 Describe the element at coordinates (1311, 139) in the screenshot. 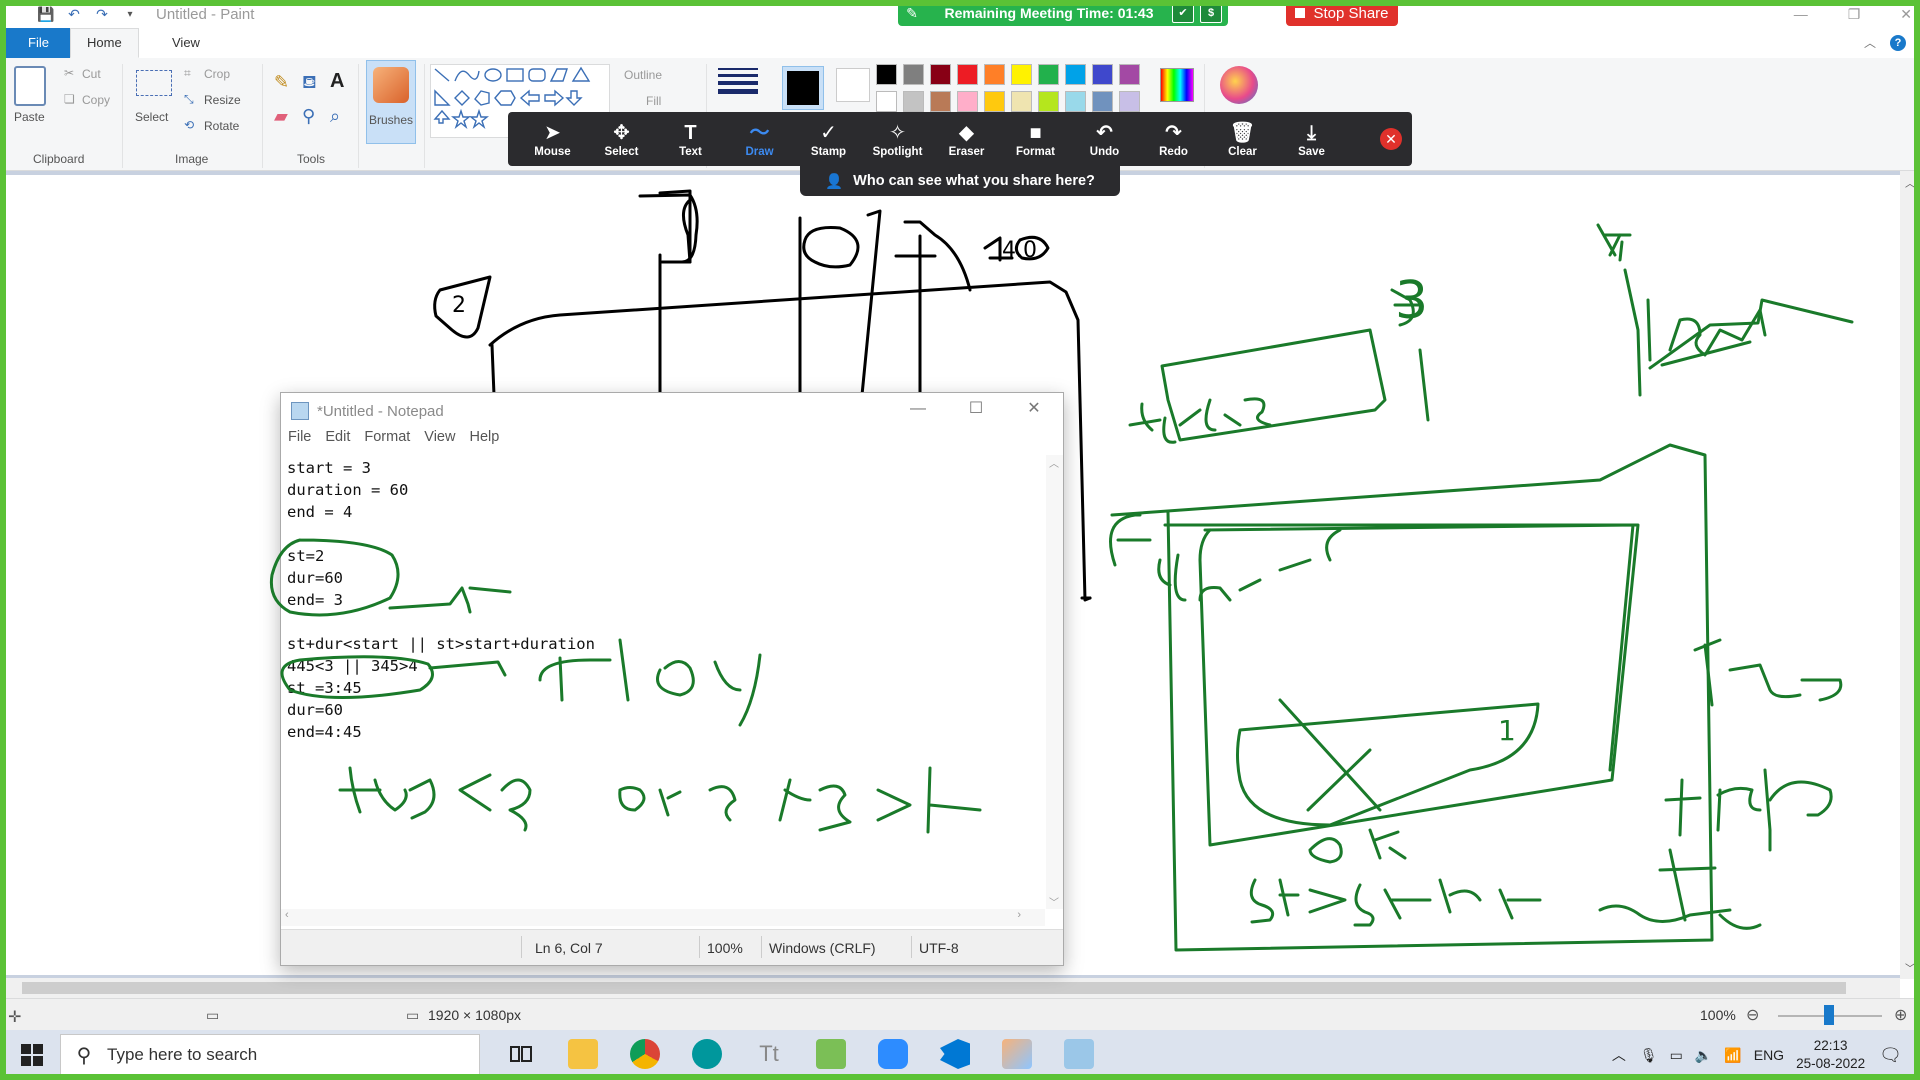

I see `annotation-tool-save: ⤓ Save` at that location.